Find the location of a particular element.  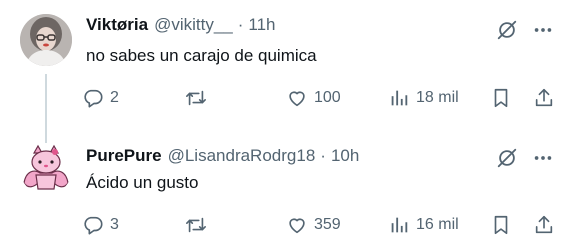

views-count: 18 mil is located at coordinates (437, 97).